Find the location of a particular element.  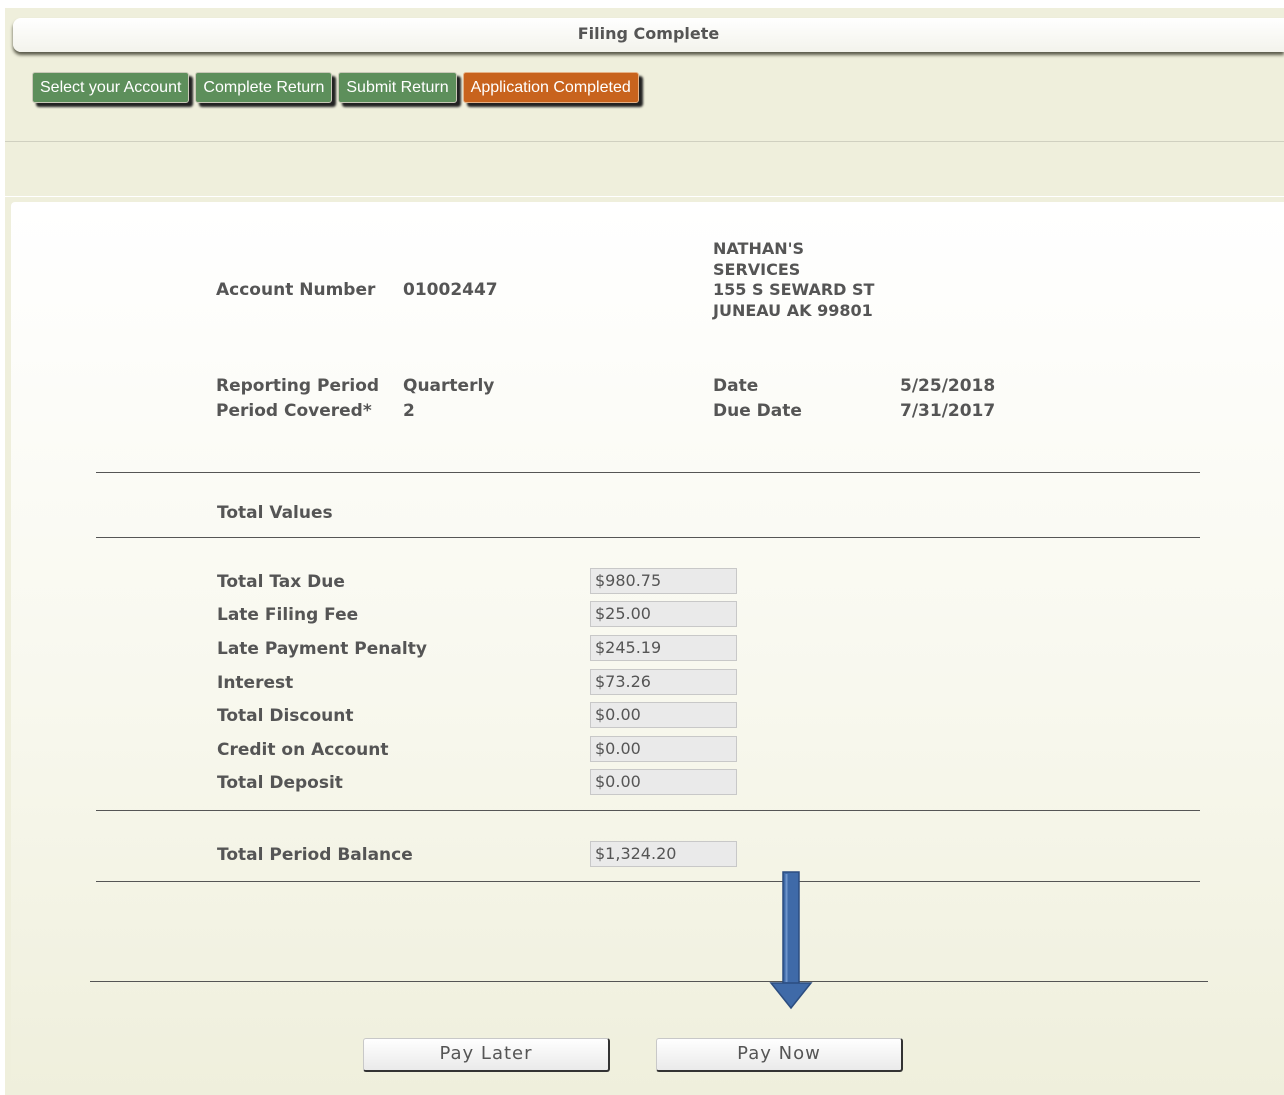

down-arrow-icon is located at coordinates (791, 940).